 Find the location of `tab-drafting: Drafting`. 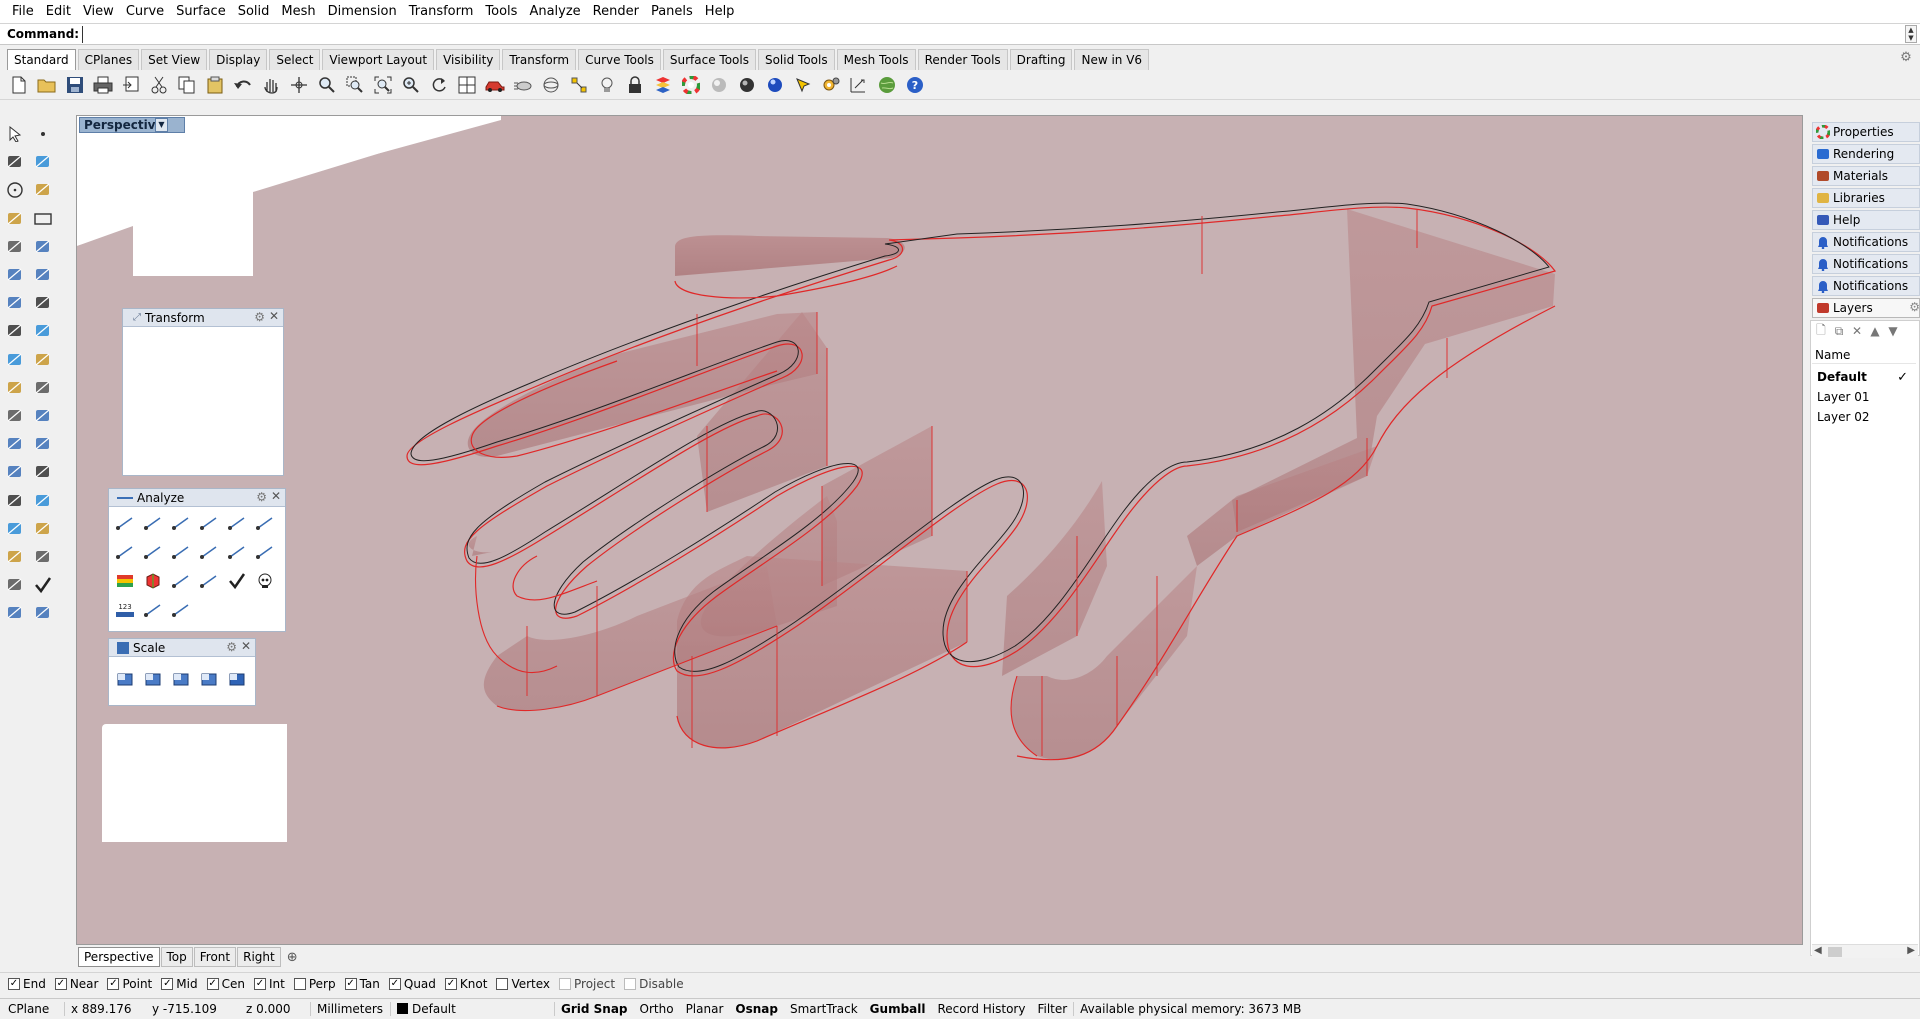

tab-drafting: Drafting is located at coordinates (1041, 59).